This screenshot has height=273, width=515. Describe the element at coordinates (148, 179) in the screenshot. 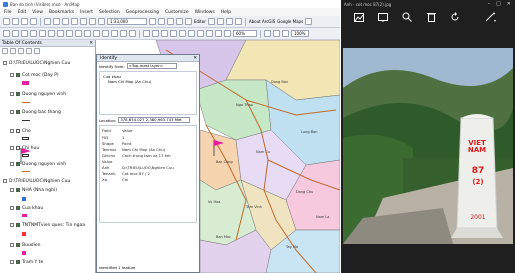

I see `table-row: Xa Chi` at that location.